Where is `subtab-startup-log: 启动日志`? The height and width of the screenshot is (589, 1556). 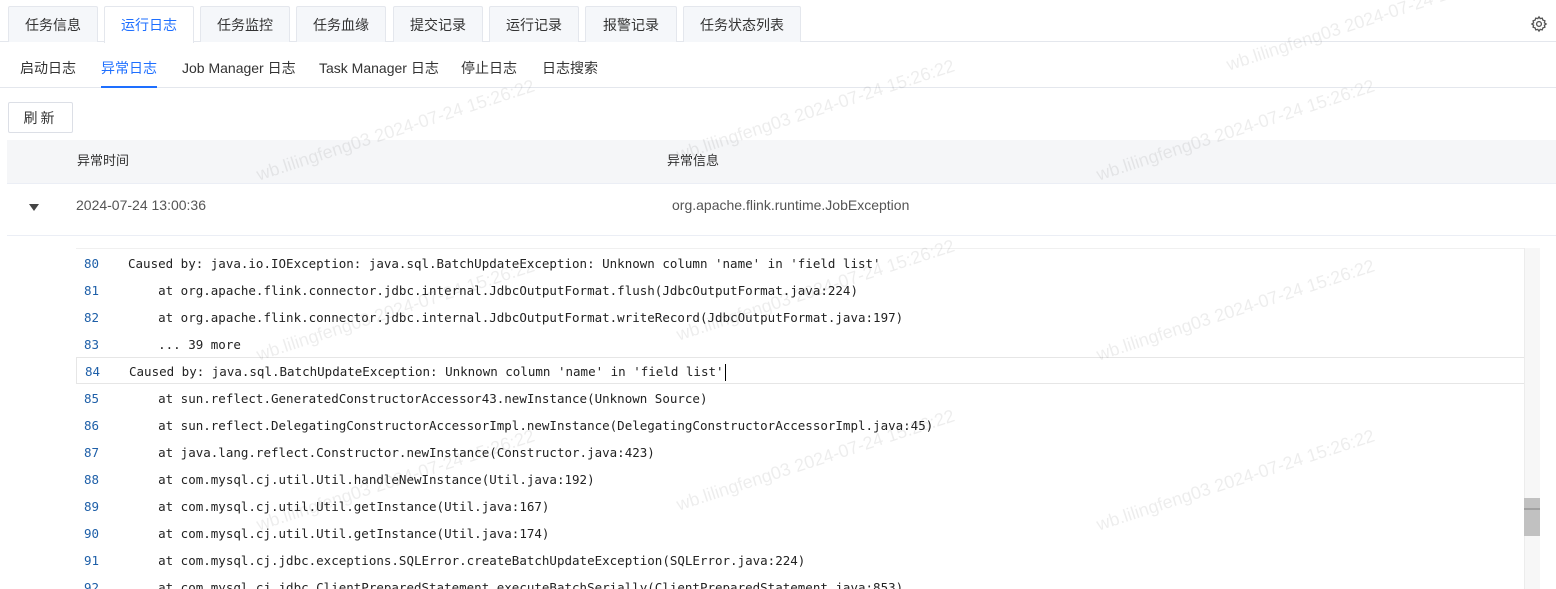 subtab-startup-log: 启动日志 is located at coordinates (48, 64).